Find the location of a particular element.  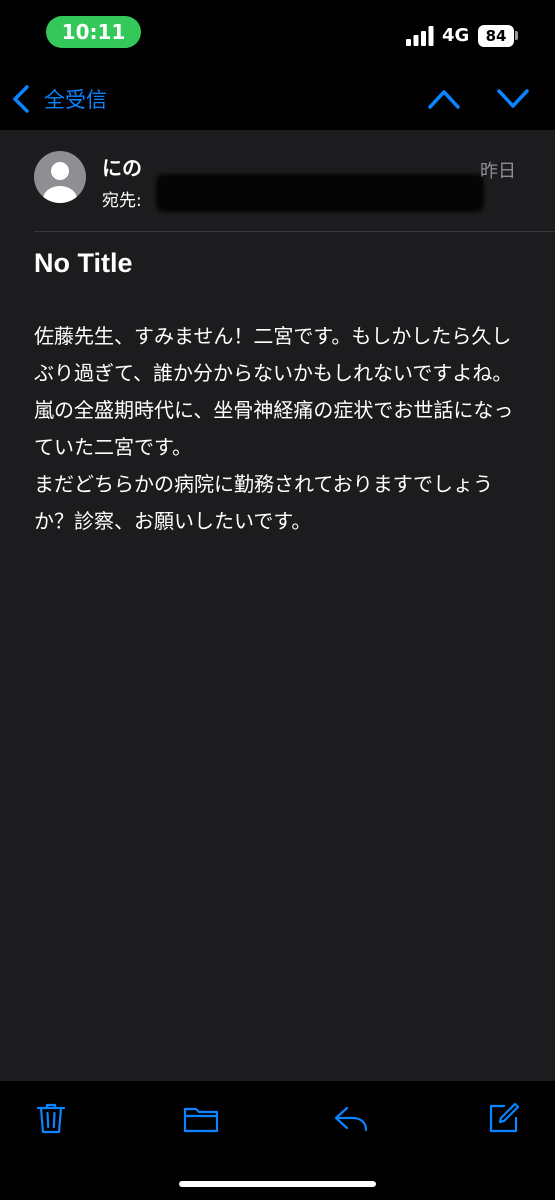

battery-cap is located at coordinates (516, 35).